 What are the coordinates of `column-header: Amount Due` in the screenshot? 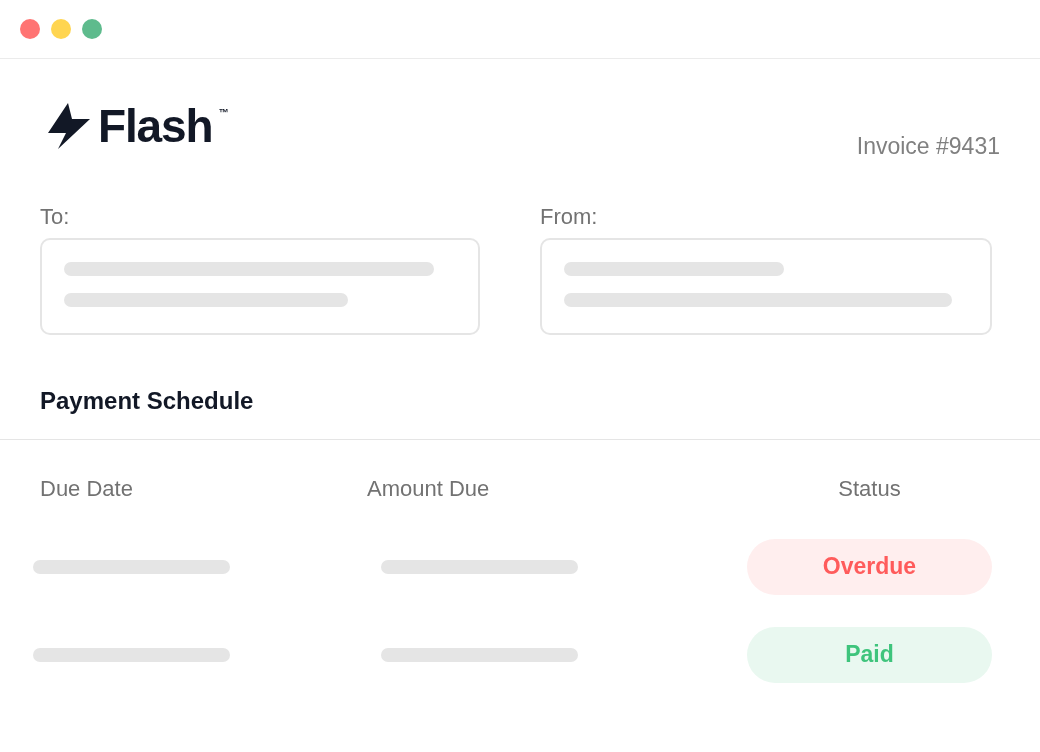 It's located at (429, 488).